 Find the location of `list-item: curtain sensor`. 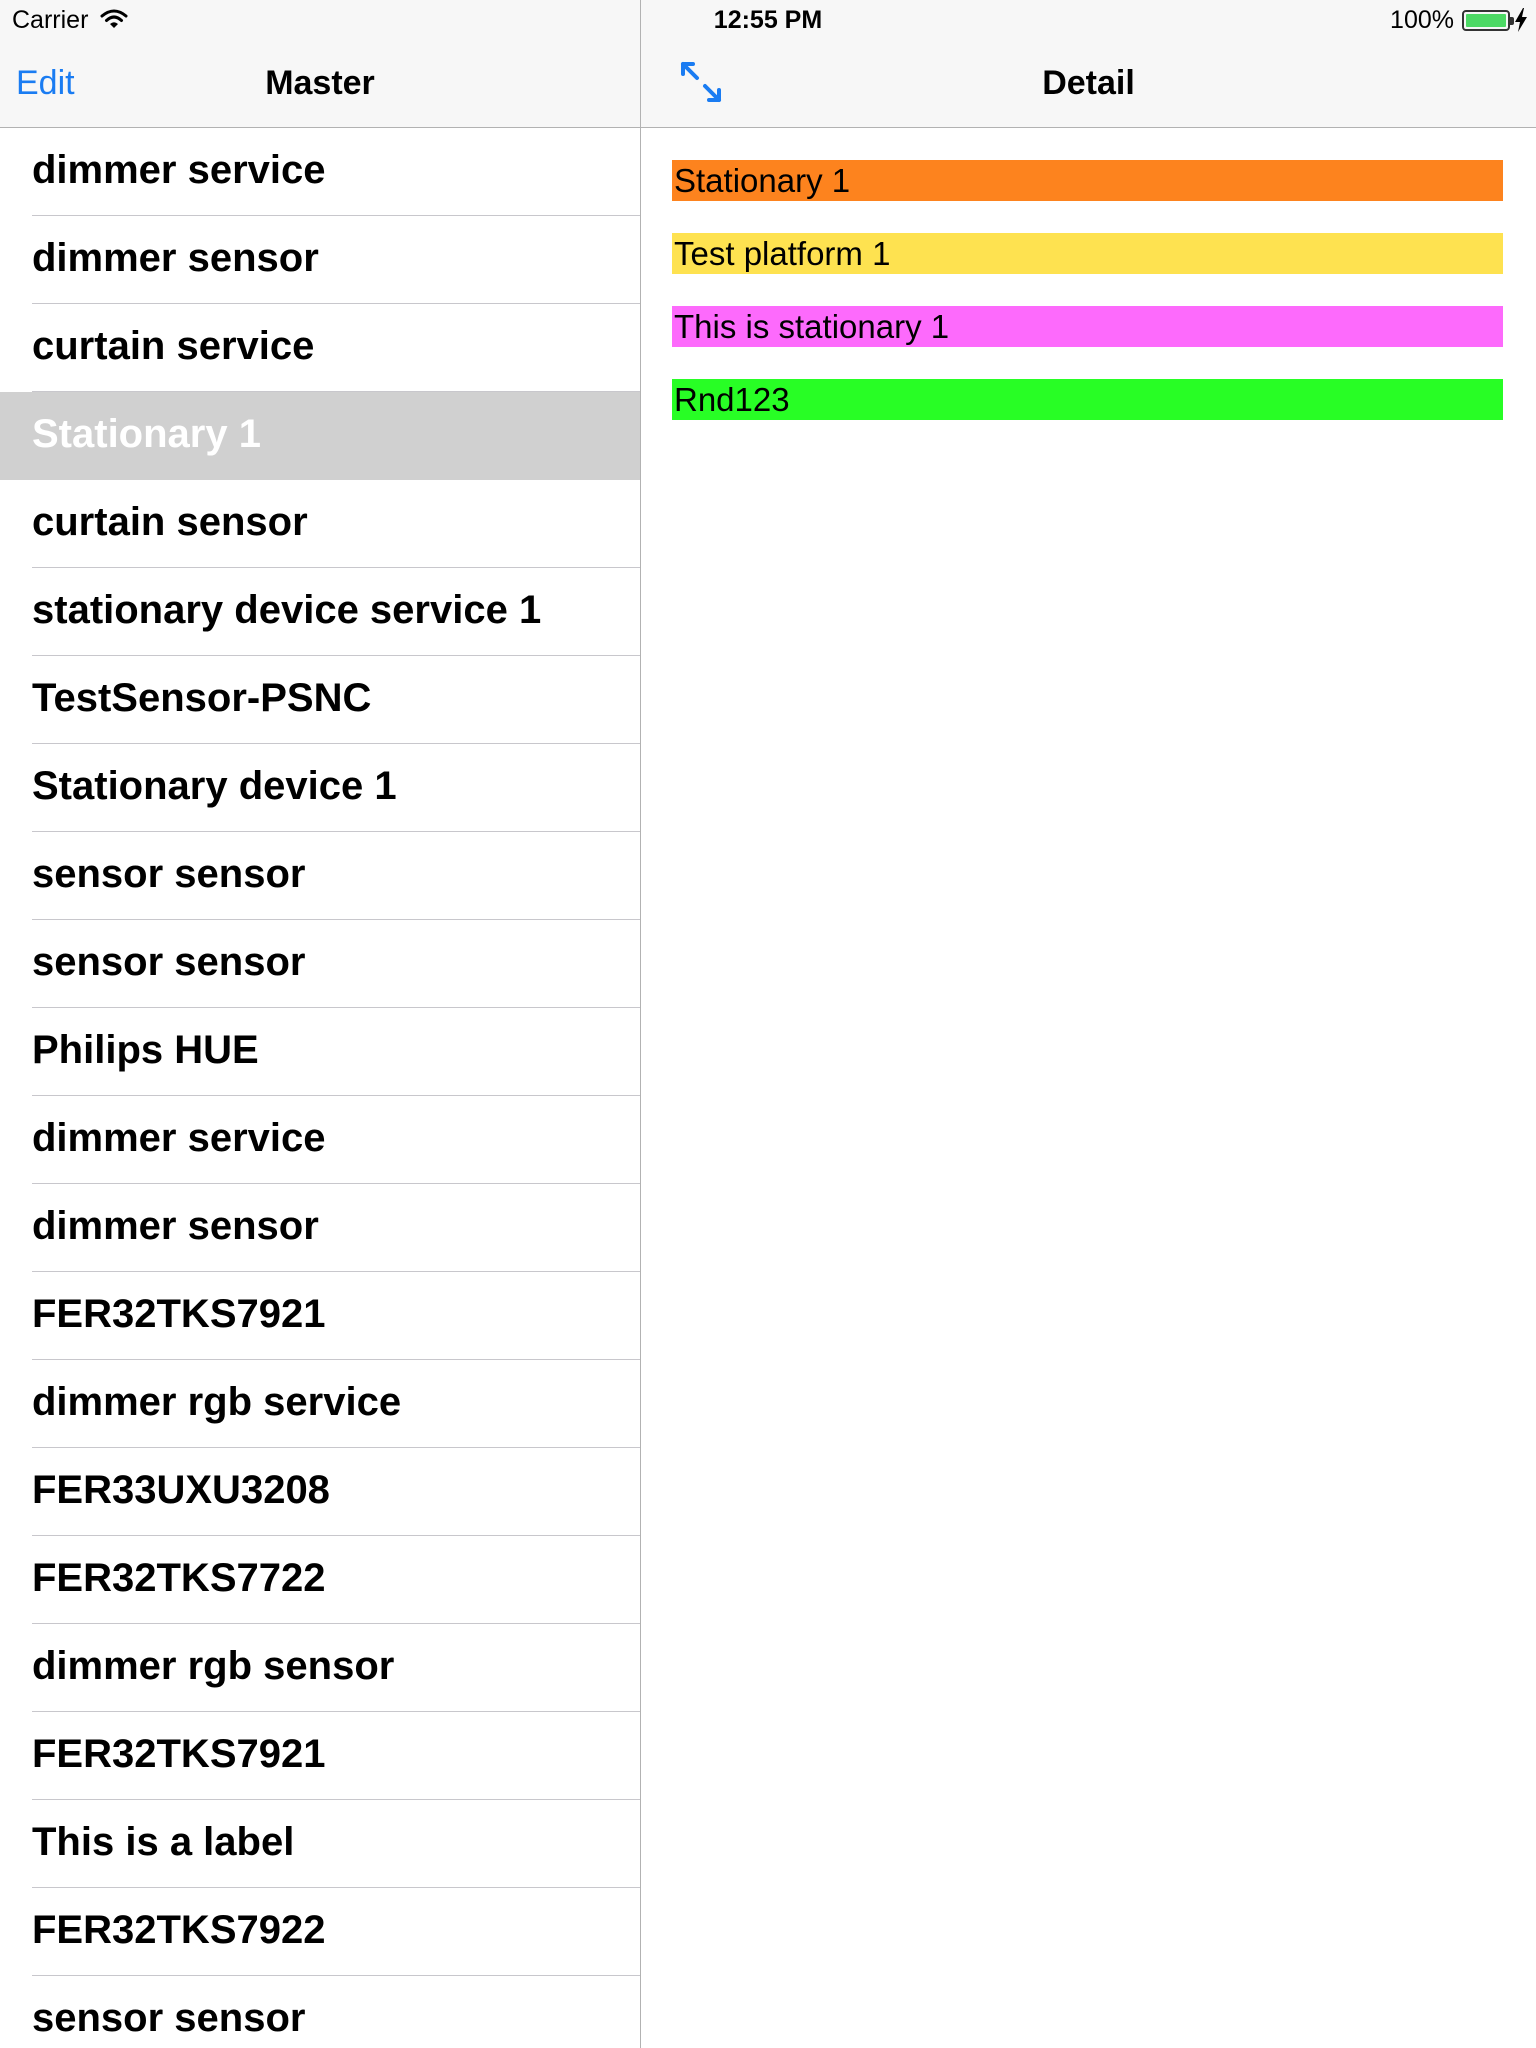

list-item: curtain sensor is located at coordinates (320, 524).